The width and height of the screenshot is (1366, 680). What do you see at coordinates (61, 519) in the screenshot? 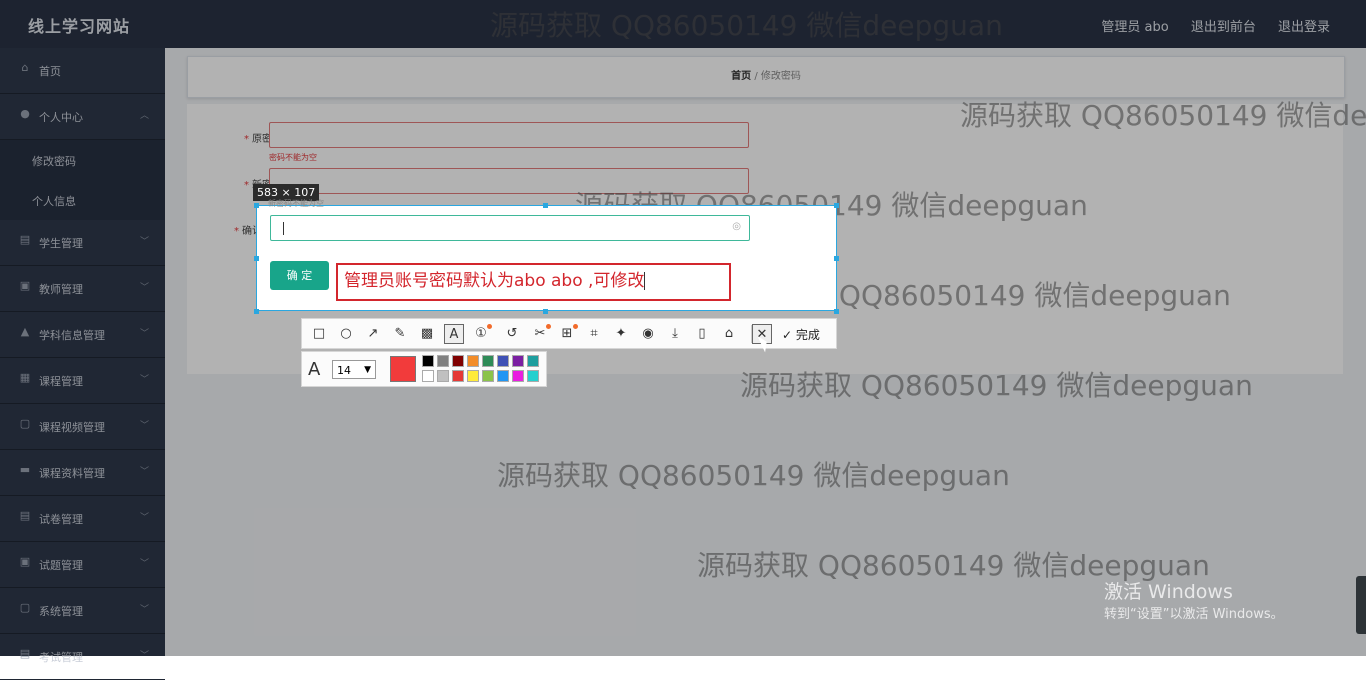
I see `sidebar-item-label: 试卷管理` at bounding box center [61, 519].